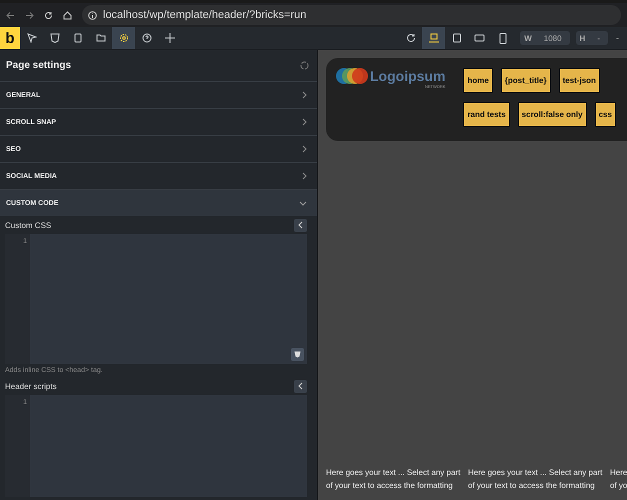 This screenshot has height=500, width=627. I want to click on nav-button: css, so click(605, 114).